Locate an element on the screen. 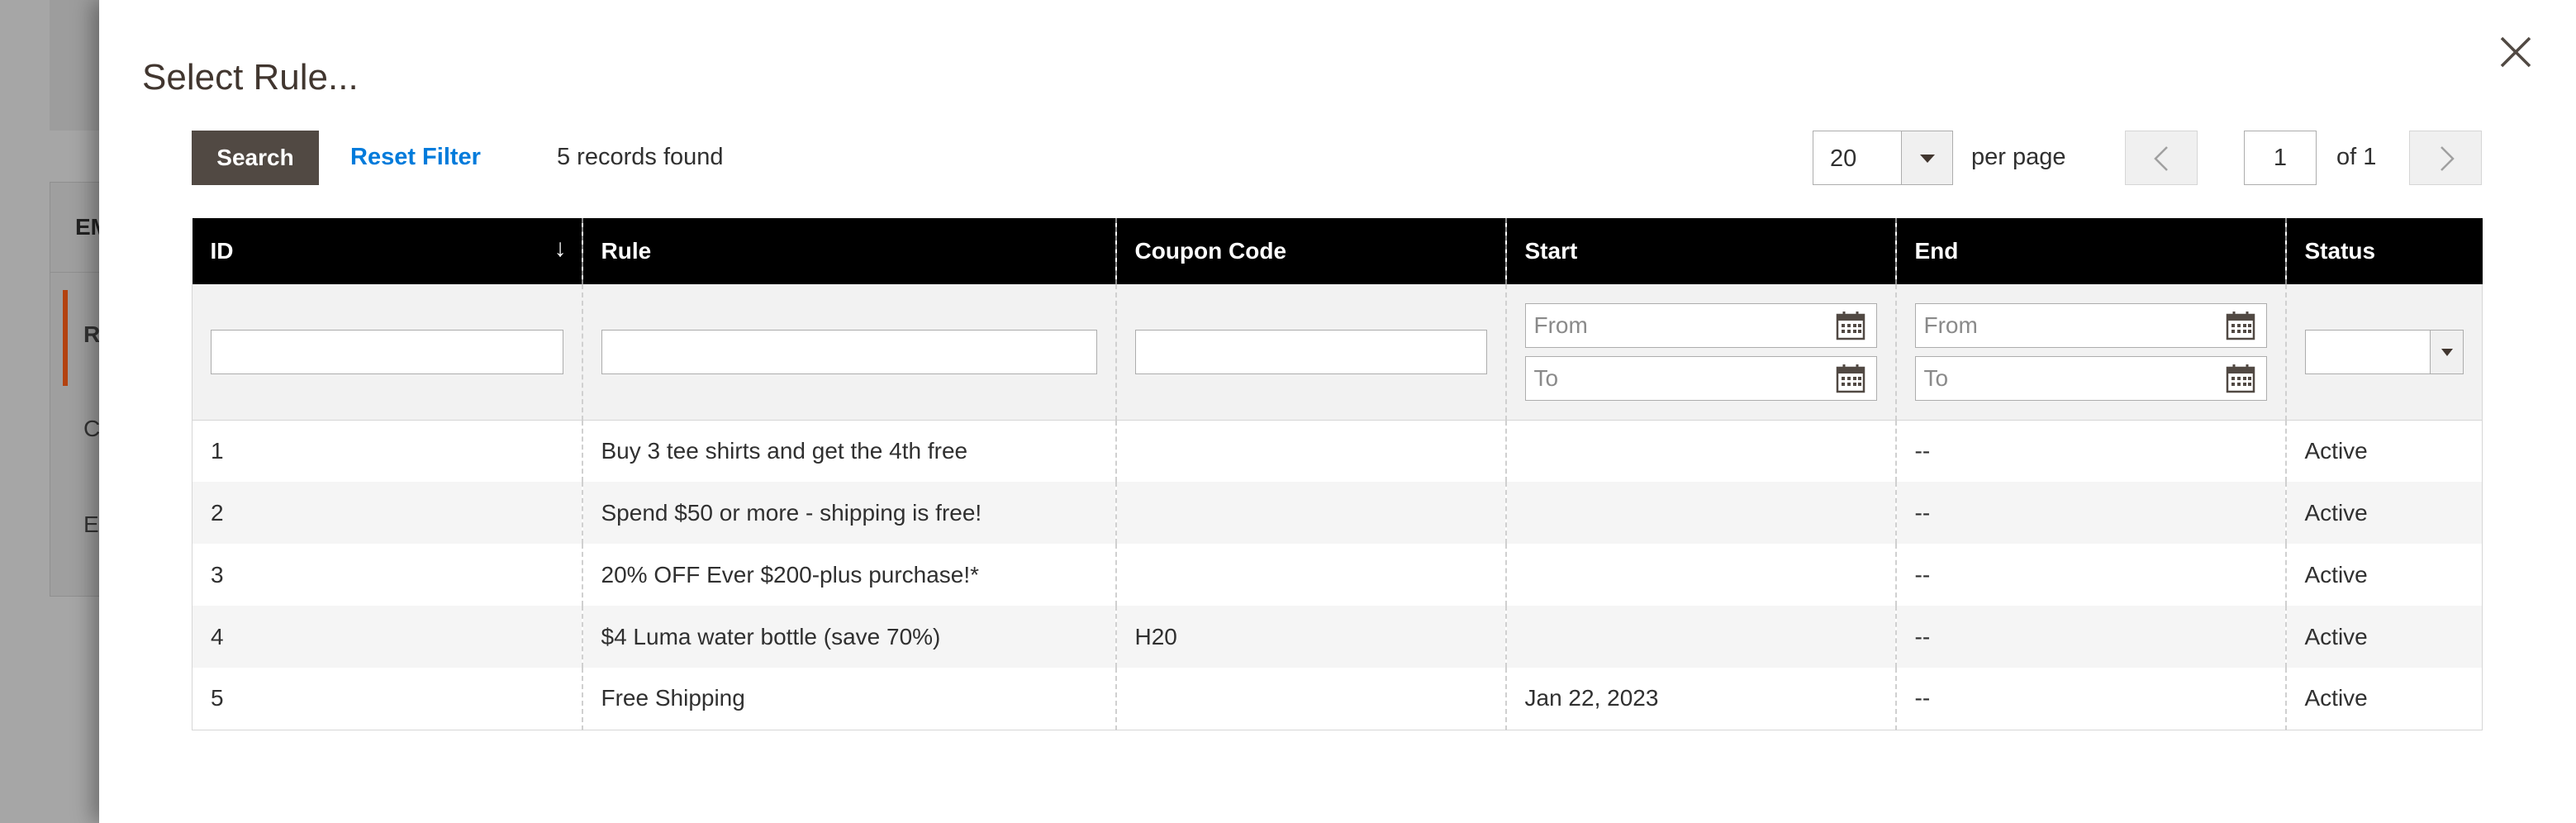 The width and height of the screenshot is (2576, 823). per-page-value: 20 is located at coordinates (1843, 158).